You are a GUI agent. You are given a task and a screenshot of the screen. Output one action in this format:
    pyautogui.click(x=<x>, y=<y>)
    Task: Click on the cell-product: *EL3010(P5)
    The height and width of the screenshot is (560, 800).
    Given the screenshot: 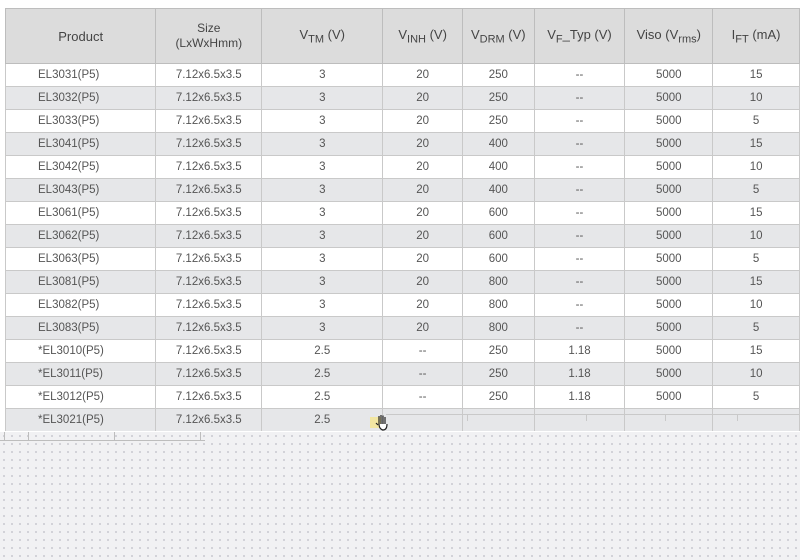 What is the action you would take?
    pyautogui.click(x=80, y=351)
    